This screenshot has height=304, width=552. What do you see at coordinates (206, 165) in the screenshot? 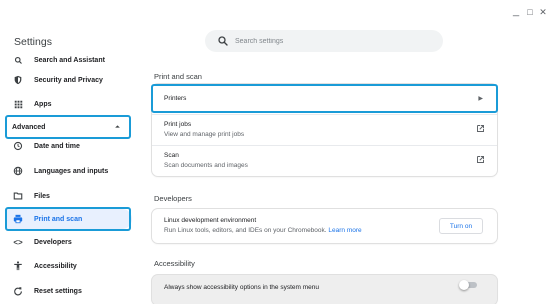
I see `scan-subtitle: Scan documents and images` at bounding box center [206, 165].